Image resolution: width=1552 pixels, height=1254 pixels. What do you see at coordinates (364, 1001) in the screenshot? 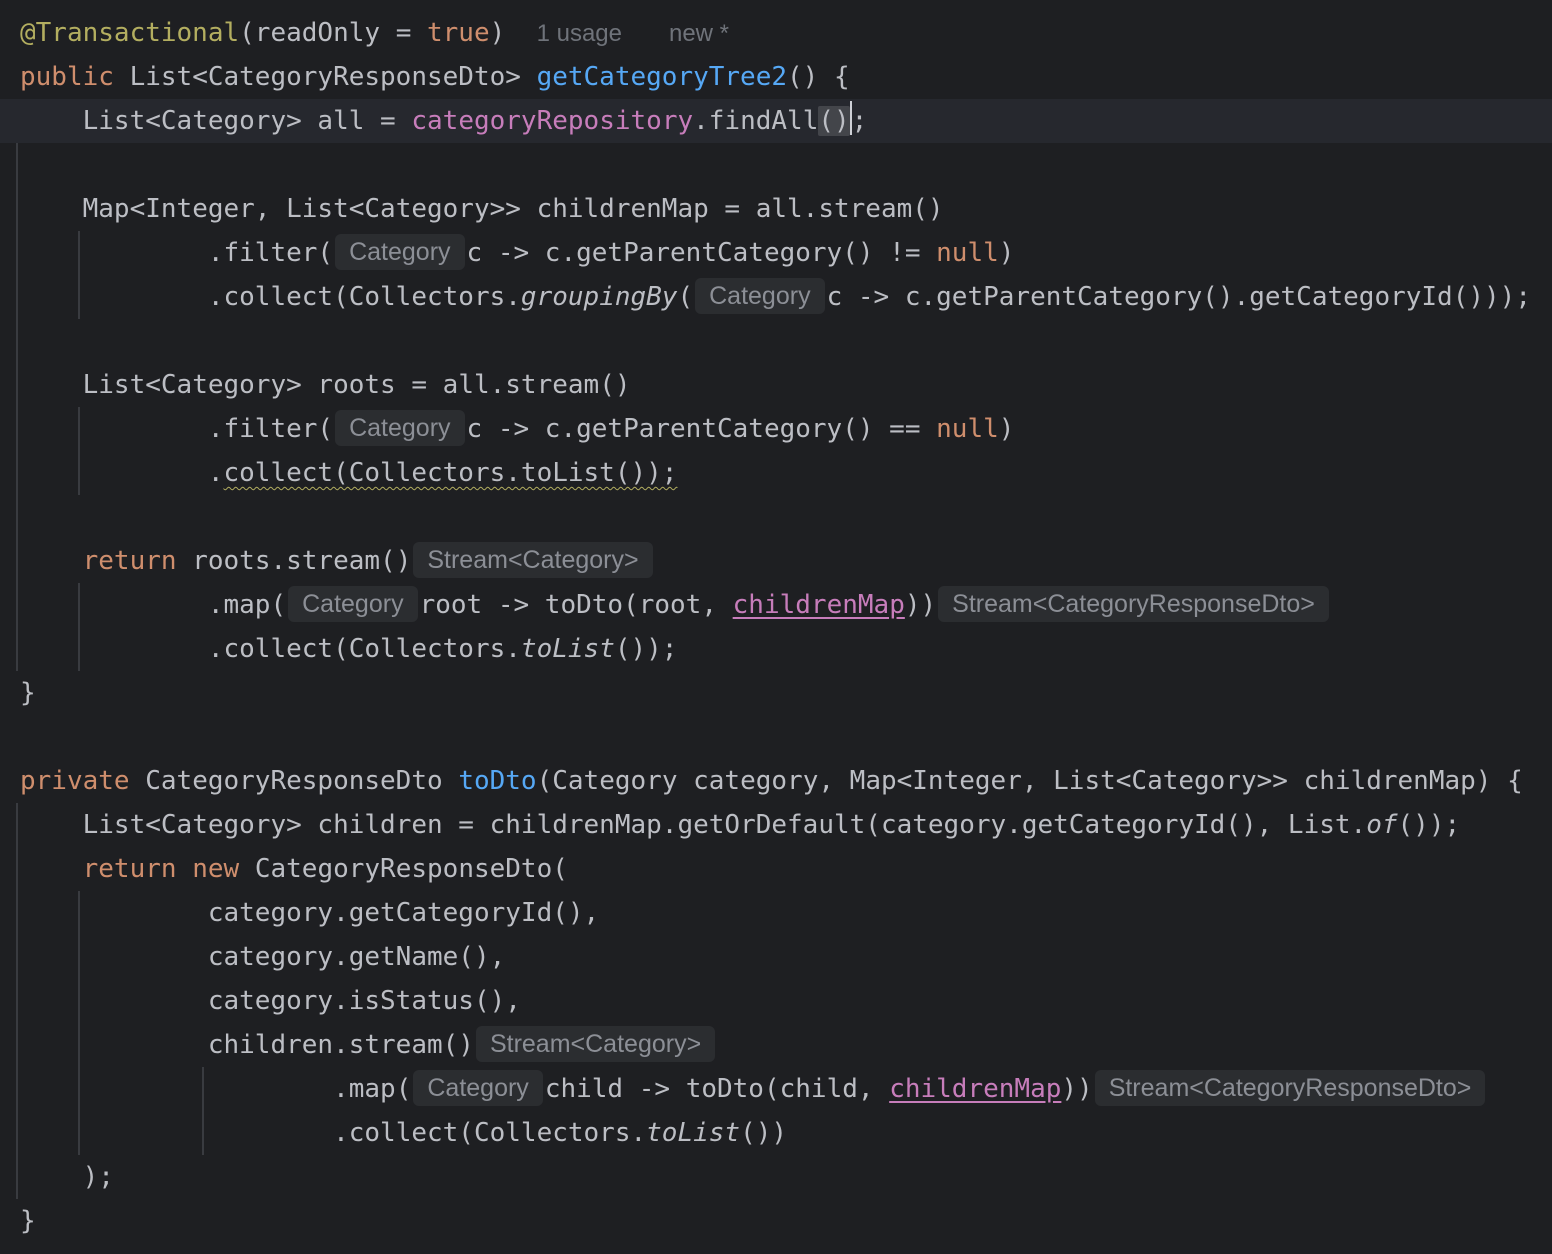
I see `code-line: category.isStatus(),` at bounding box center [364, 1001].